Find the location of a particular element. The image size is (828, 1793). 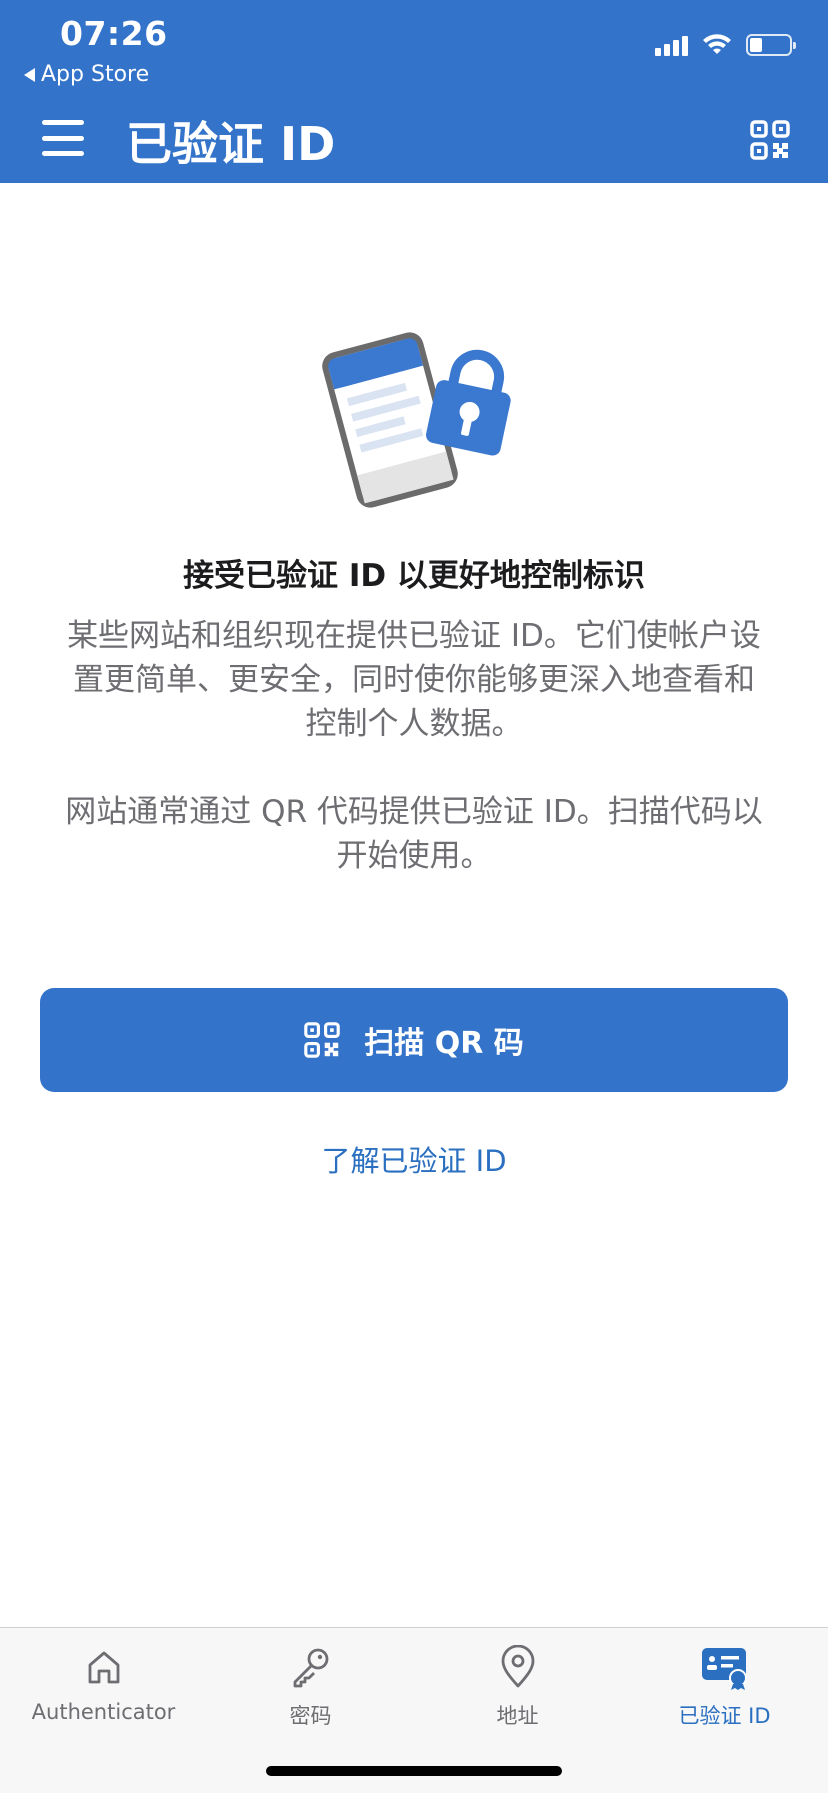

back-app-label: App Store is located at coordinates (95, 74).